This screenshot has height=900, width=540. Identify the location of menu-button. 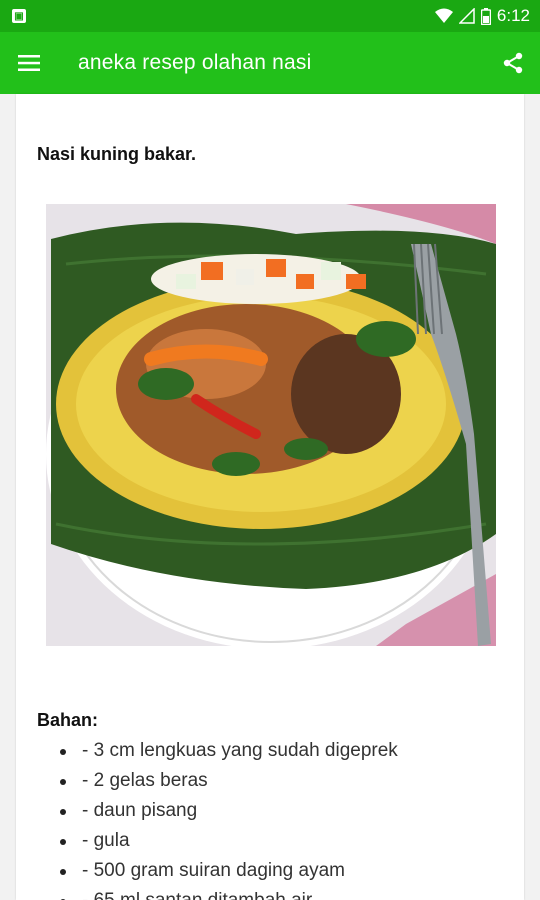
(29, 63).